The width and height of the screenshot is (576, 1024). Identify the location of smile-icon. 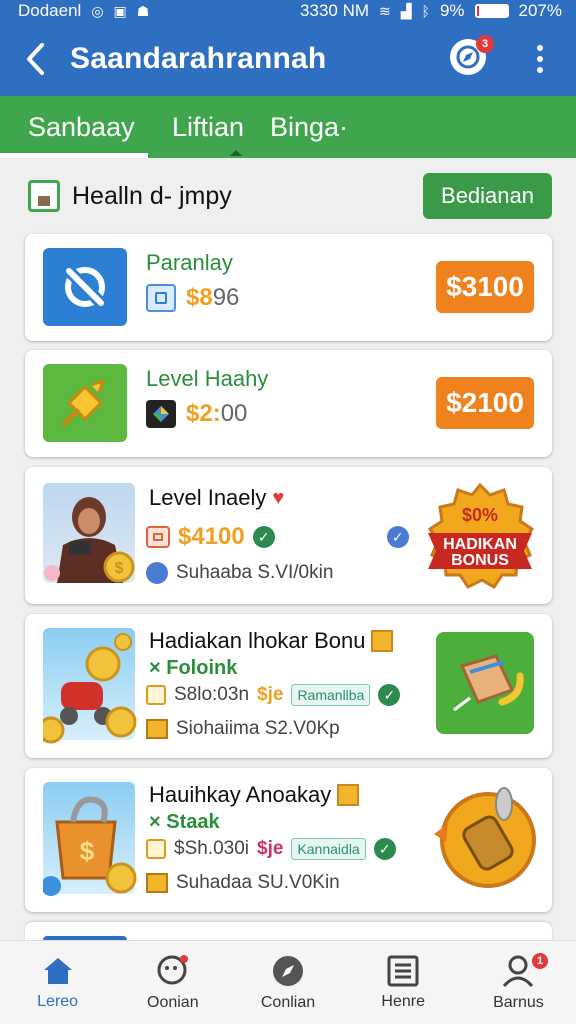
(157, 573).